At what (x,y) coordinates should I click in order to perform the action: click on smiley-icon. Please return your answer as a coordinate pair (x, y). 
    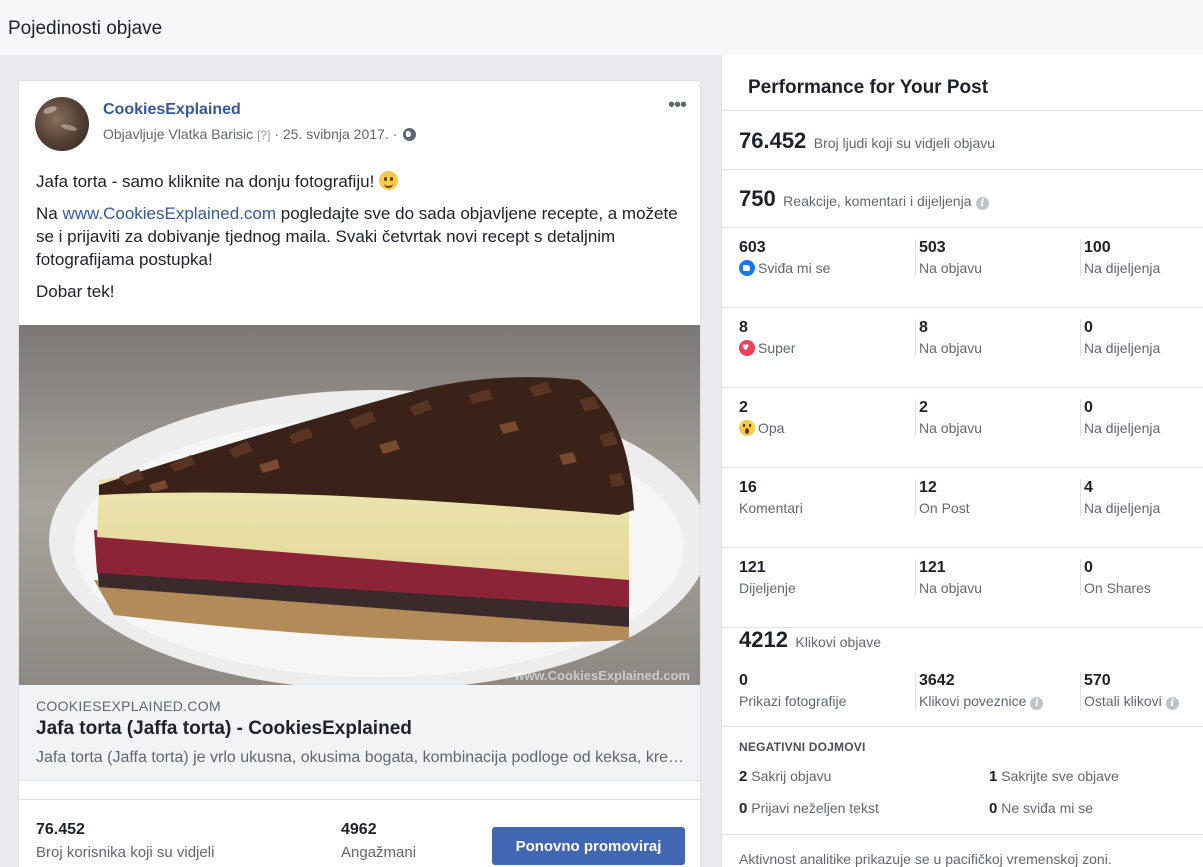
    Looking at the image, I should click on (389, 180).